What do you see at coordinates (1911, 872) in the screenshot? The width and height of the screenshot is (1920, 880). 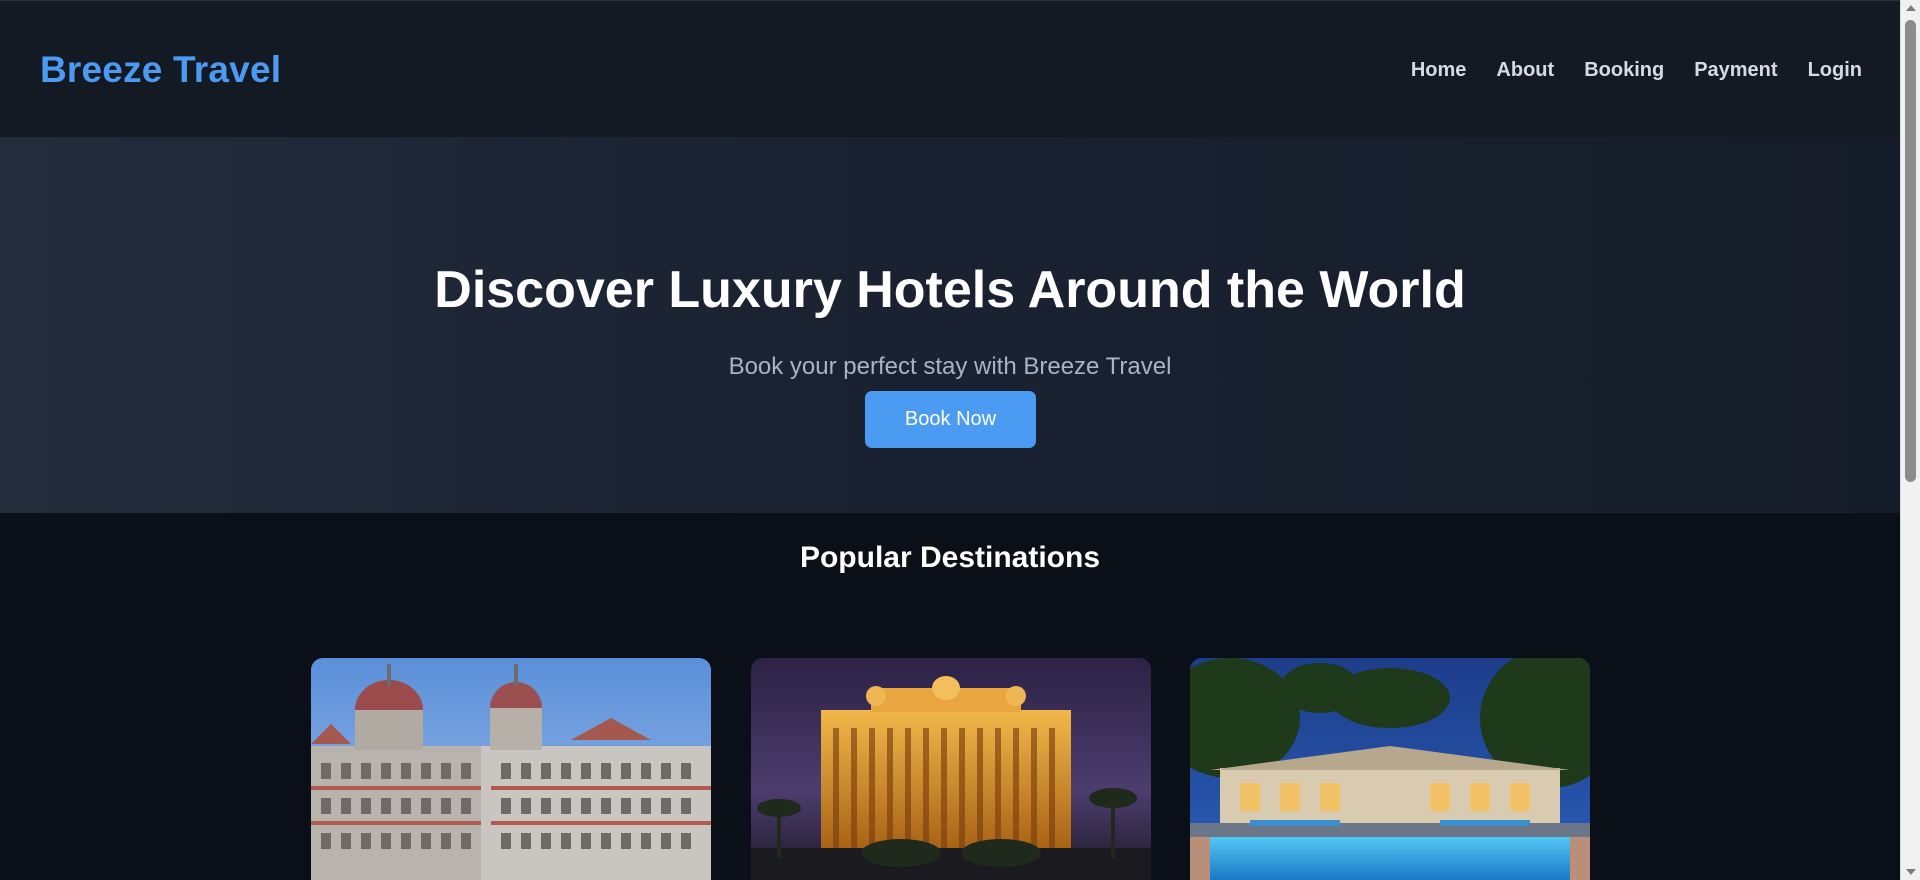 I see `scroll-down-arrow-icon` at bounding box center [1911, 872].